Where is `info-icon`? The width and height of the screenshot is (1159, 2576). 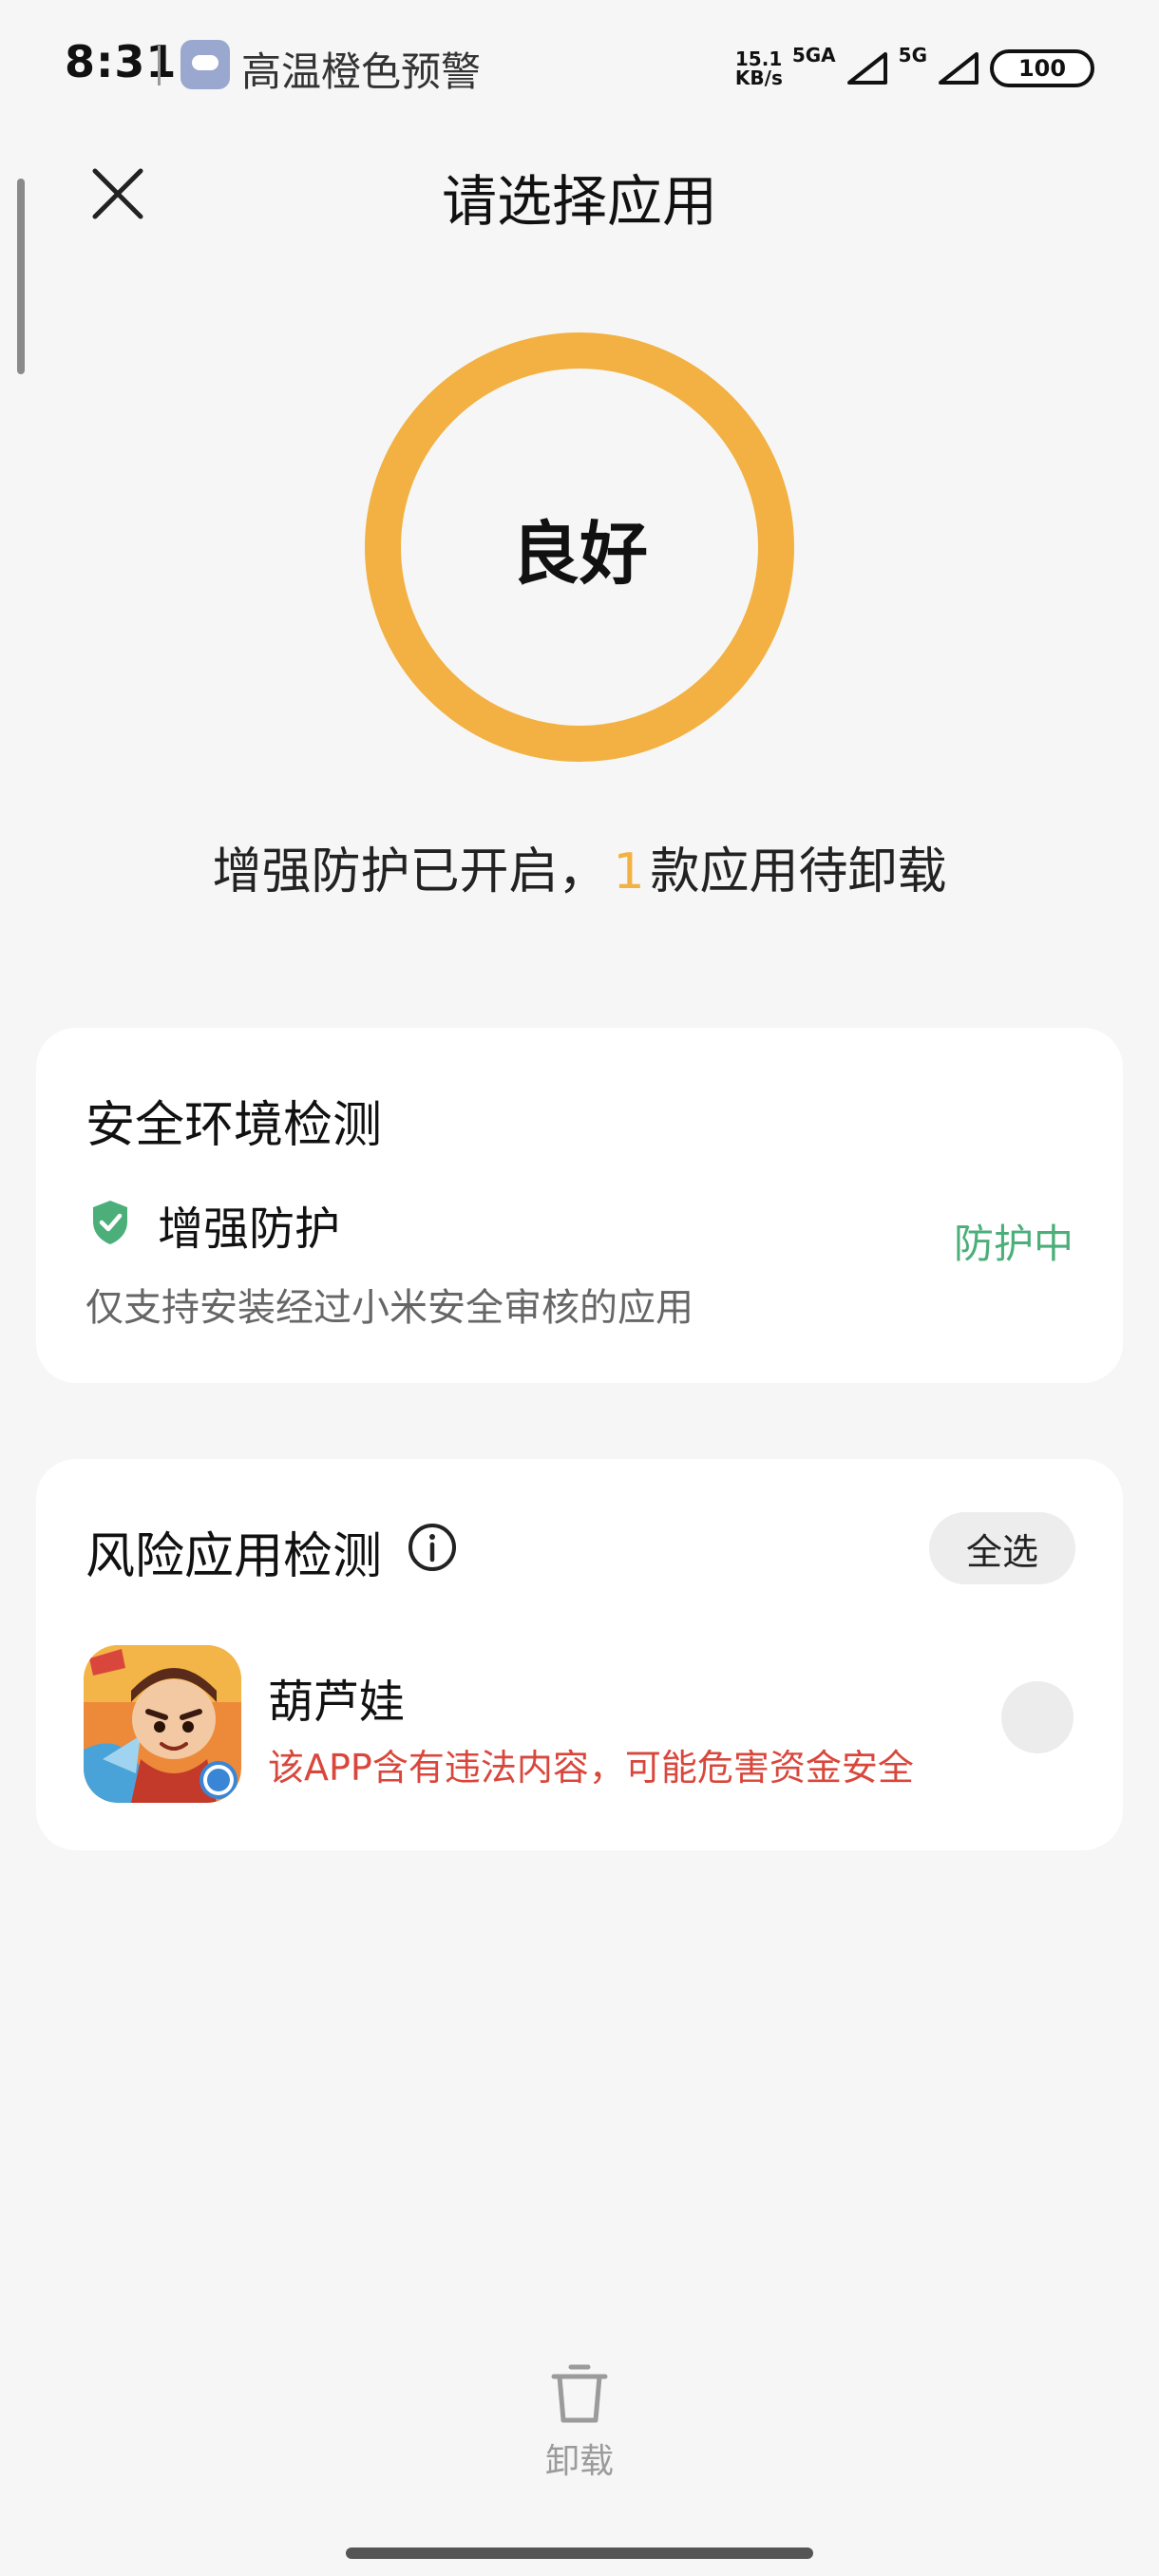 info-icon is located at coordinates (432, 1547).